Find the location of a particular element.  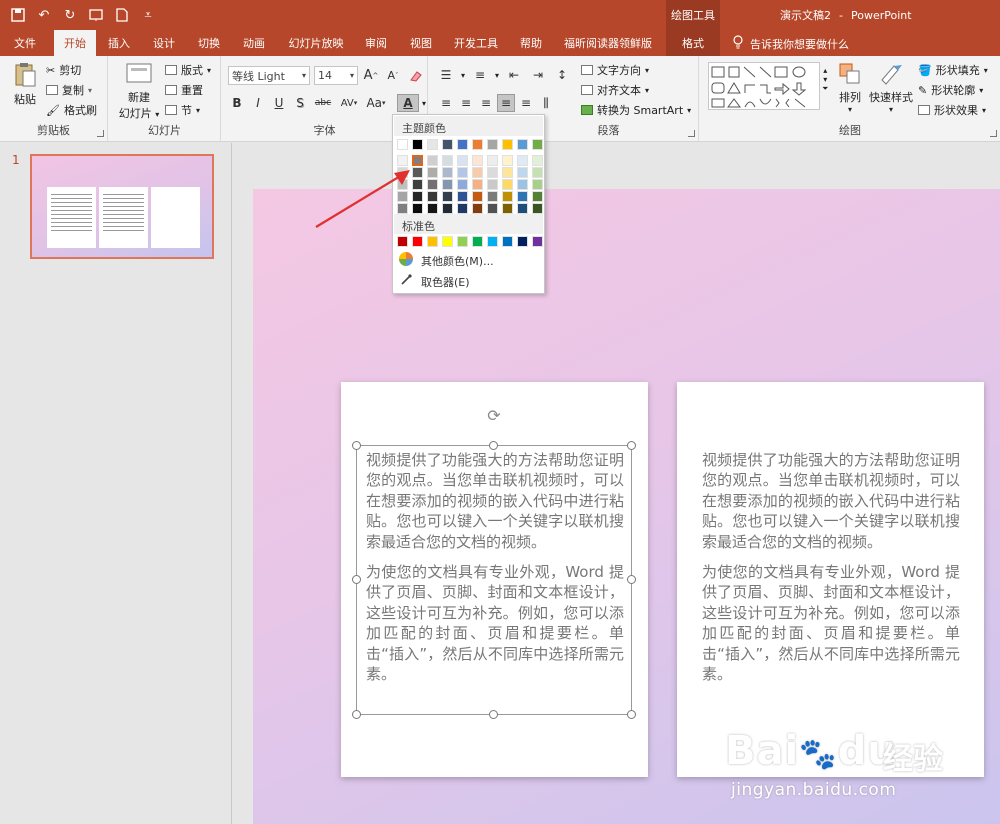

resize-handle-se is located at coordinates (631, 714).